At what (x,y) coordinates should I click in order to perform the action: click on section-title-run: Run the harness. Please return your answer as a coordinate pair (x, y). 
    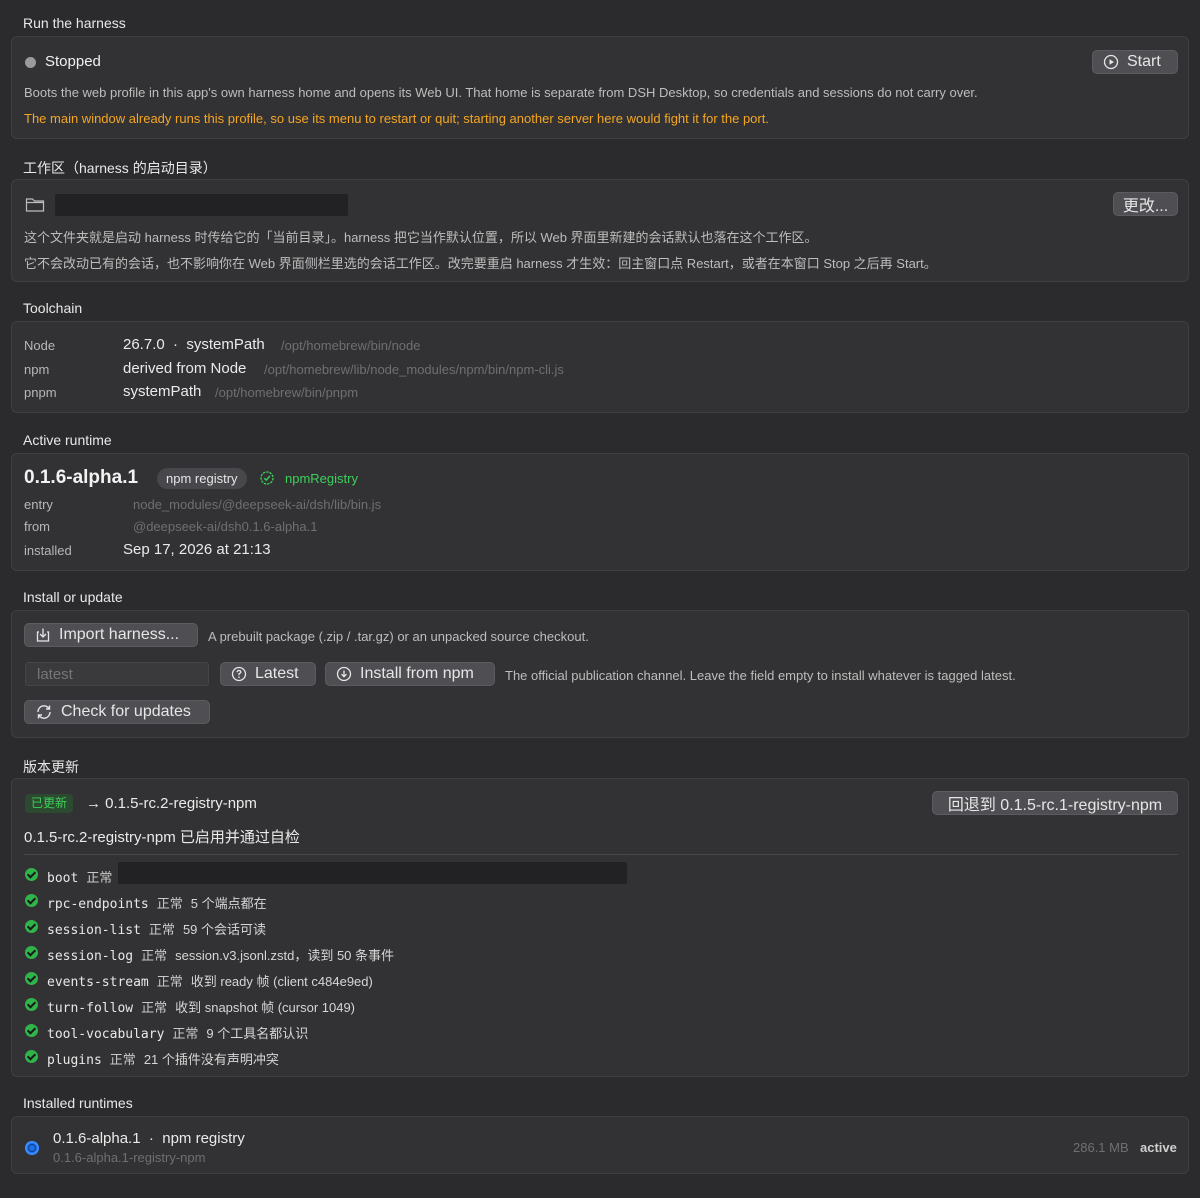
    Looking at the image, I should click on (74, 23).